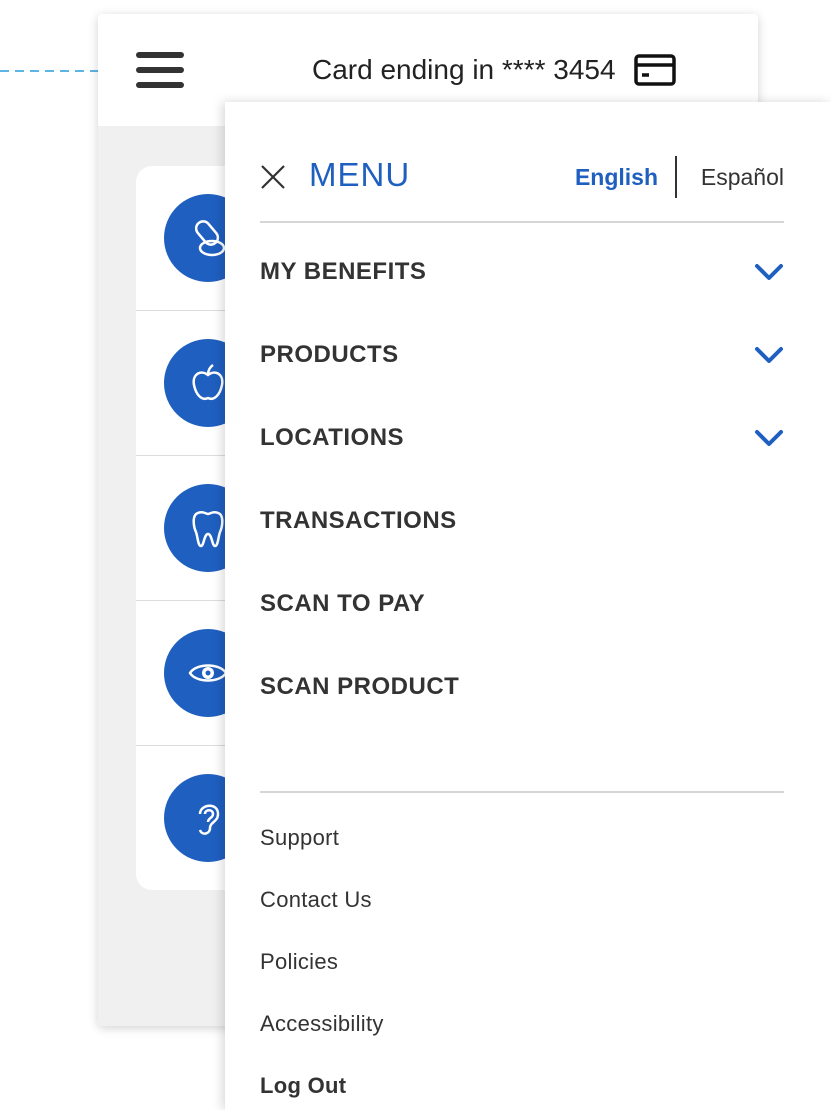 The height and width of the screenshot is (1110, 831). Describe the element at coordinates (522, 962) in the screenshot. I see `policies-link: Policies` at that location.